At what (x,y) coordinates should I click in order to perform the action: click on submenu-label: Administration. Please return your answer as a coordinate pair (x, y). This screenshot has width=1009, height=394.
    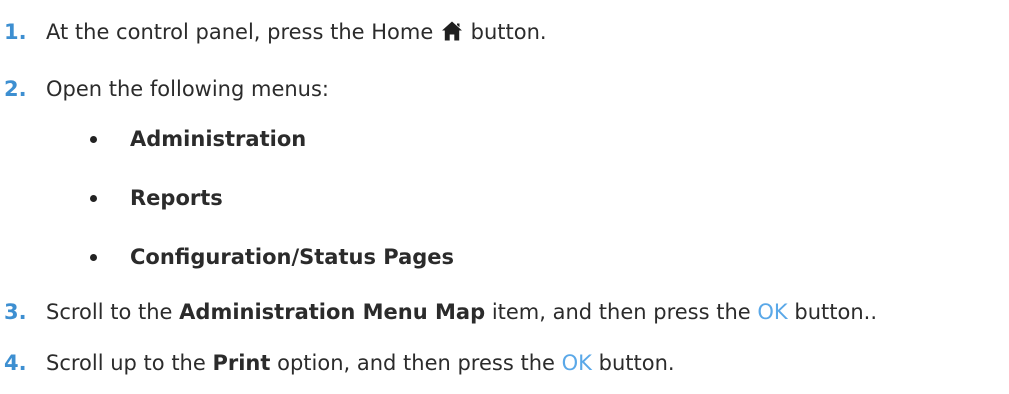
    Looking at the image, I should click on (218, 139).